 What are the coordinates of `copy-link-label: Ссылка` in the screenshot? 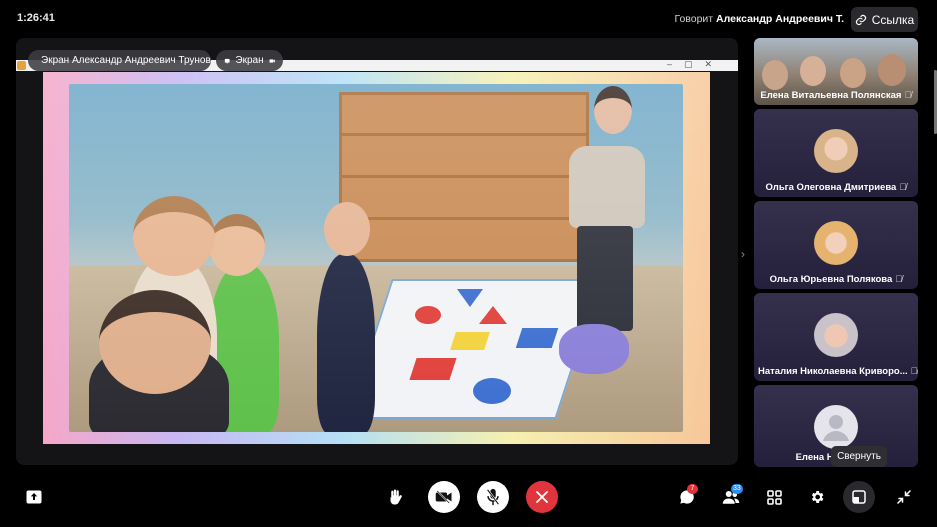 It's located at (893, 19).